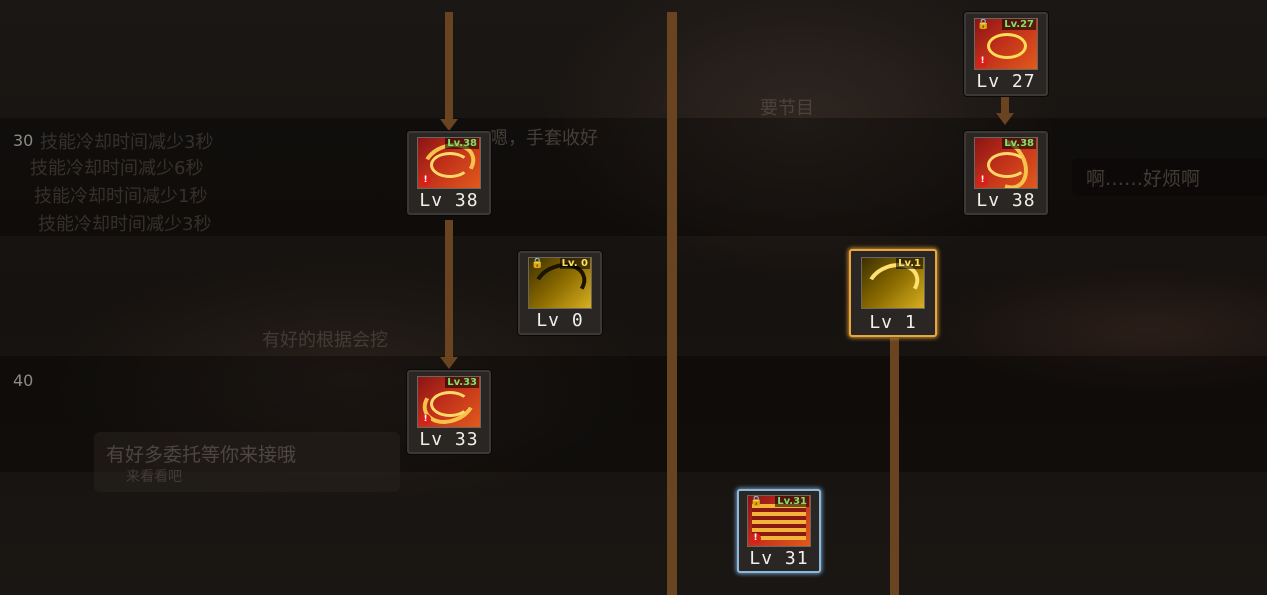  Describe the element at coordinates (1005, 105) in the screenshot. I see `connector-col7` at that location.